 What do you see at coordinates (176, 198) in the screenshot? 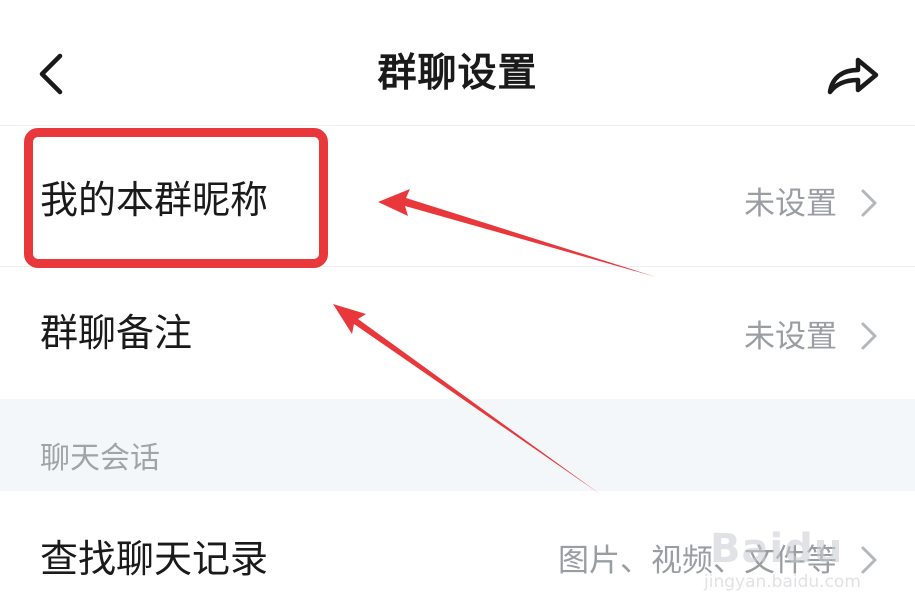
I see `annotation-highlight-box` at bounding box center [176, 198].